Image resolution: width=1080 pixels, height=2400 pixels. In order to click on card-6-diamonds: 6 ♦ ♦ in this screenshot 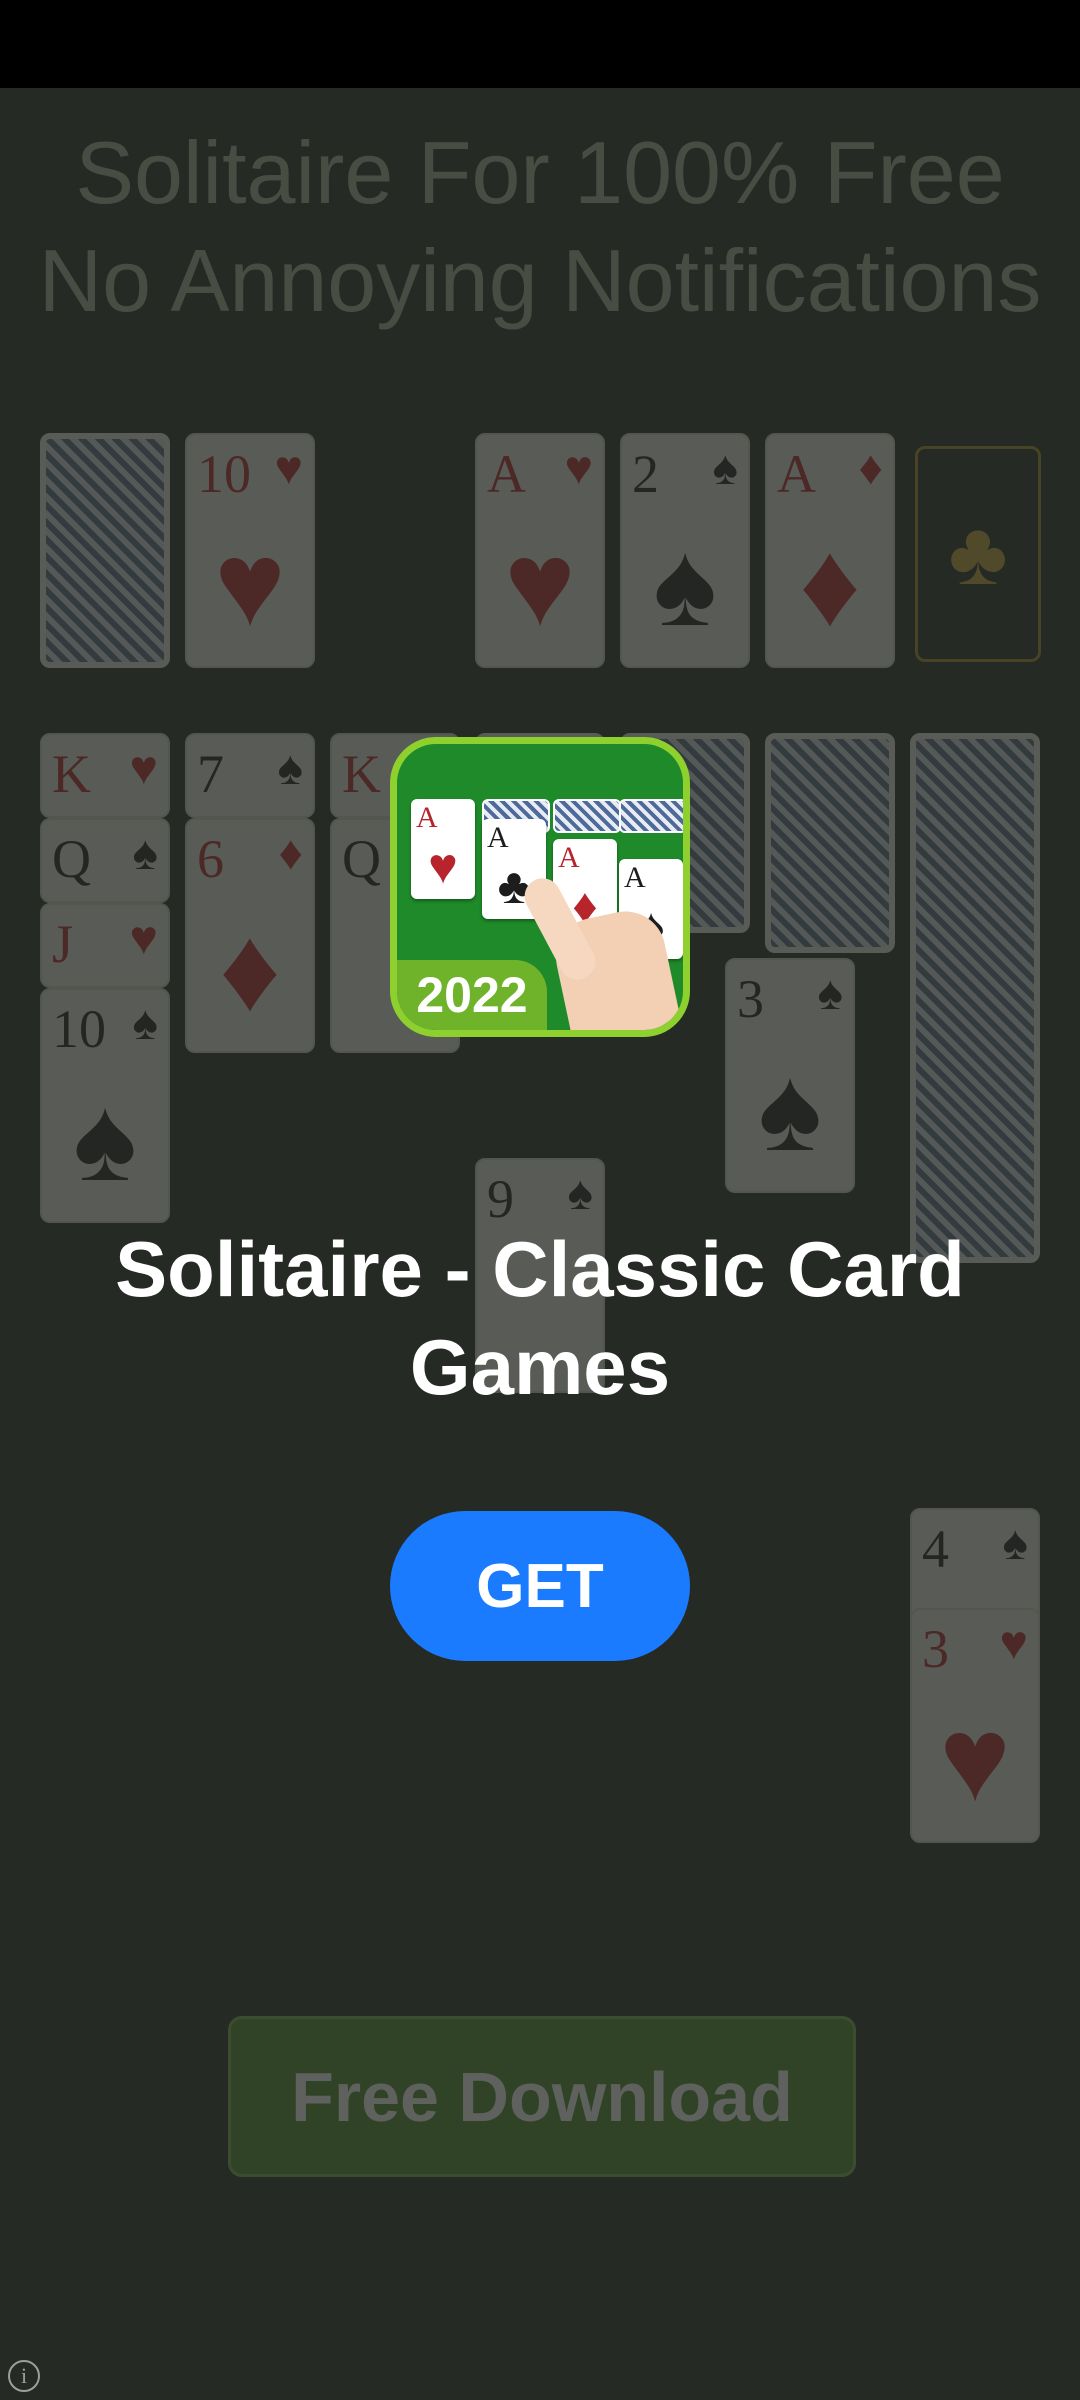, I will do `click(250, 935)`.